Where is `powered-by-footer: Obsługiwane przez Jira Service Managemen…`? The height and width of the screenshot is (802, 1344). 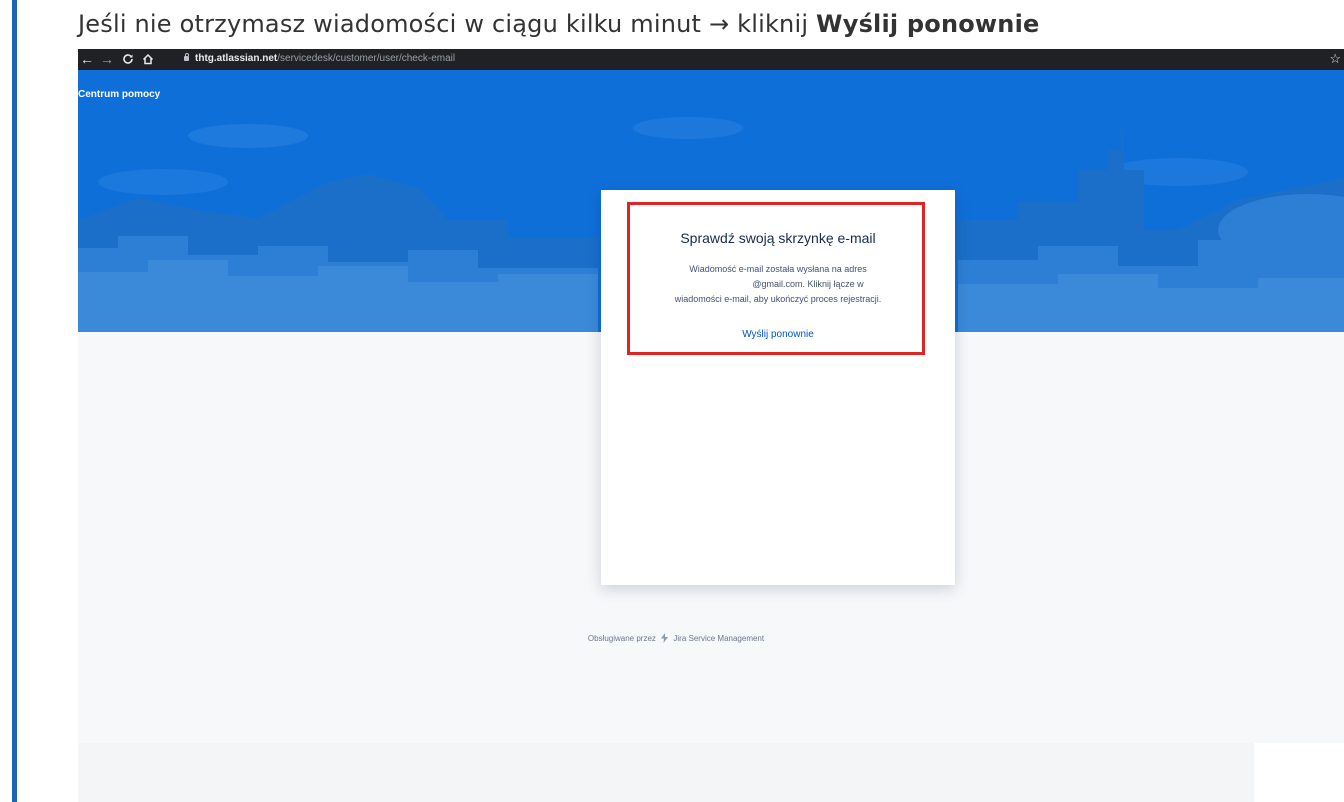
powered-by-footer: Obsługiwane przez Jira Service Managemen… is located at coordinates (676, 638).